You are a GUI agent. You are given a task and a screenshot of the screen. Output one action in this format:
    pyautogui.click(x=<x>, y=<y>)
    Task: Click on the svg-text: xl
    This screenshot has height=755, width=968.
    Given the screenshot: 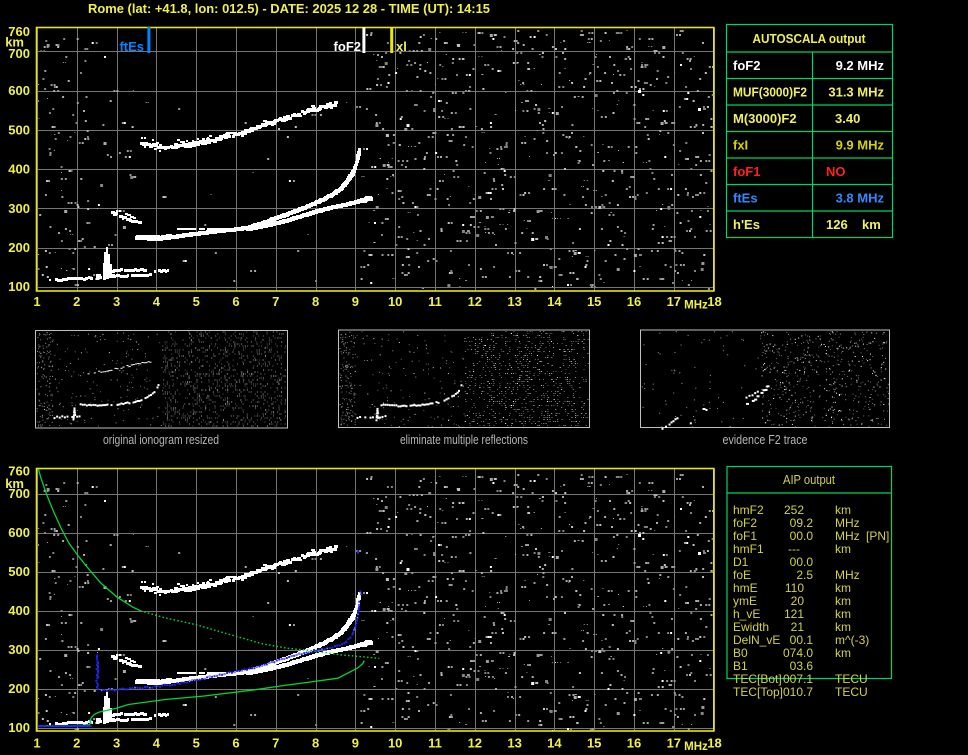 What is the action you would take?
    pyautogui.click(x=401, y=46)
    